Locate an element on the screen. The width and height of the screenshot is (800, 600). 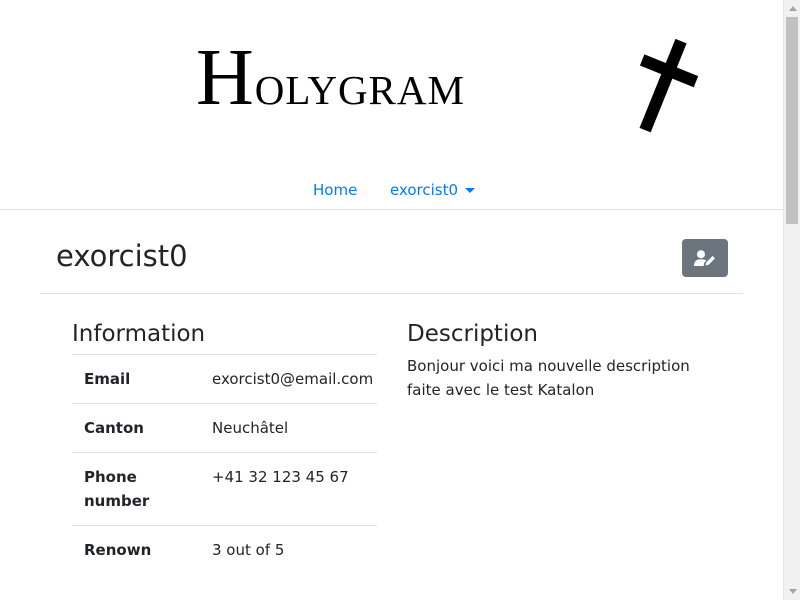
main-nav: Home exorcist0 is located at coordinates (391, 190).